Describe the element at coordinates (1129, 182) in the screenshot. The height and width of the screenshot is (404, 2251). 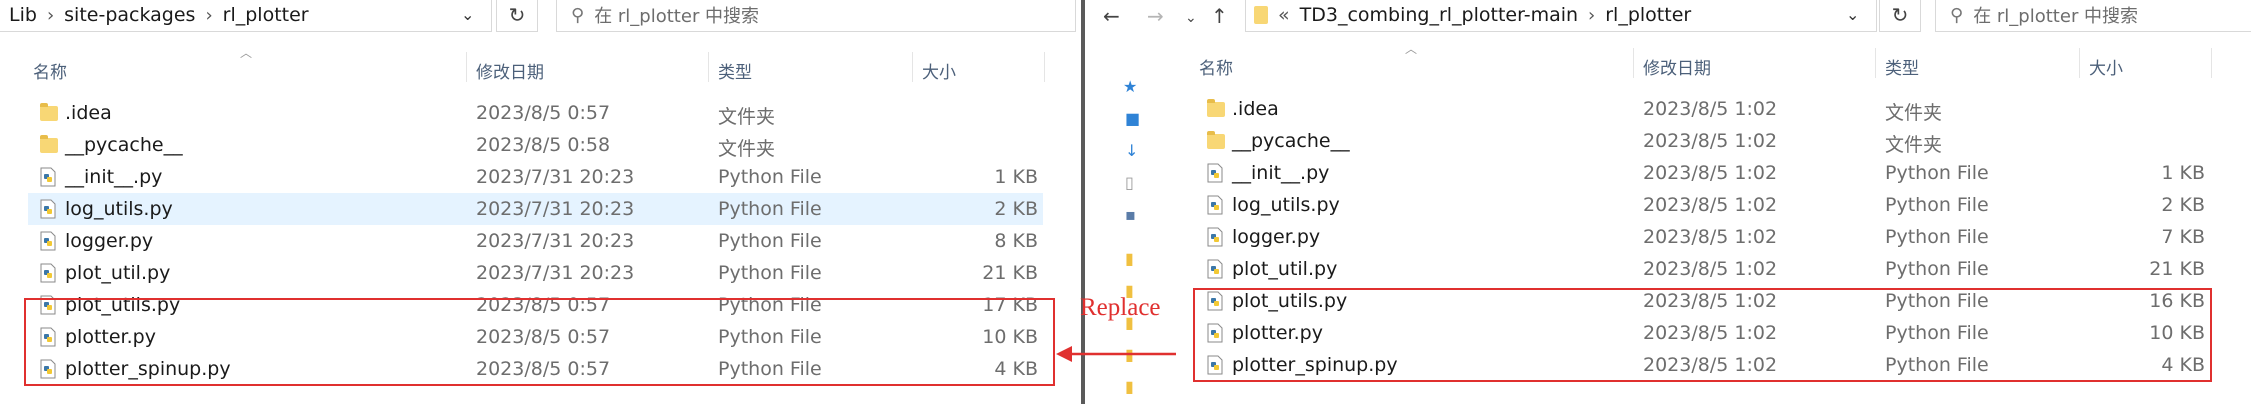
I see `document-icon: ▯` at that location.